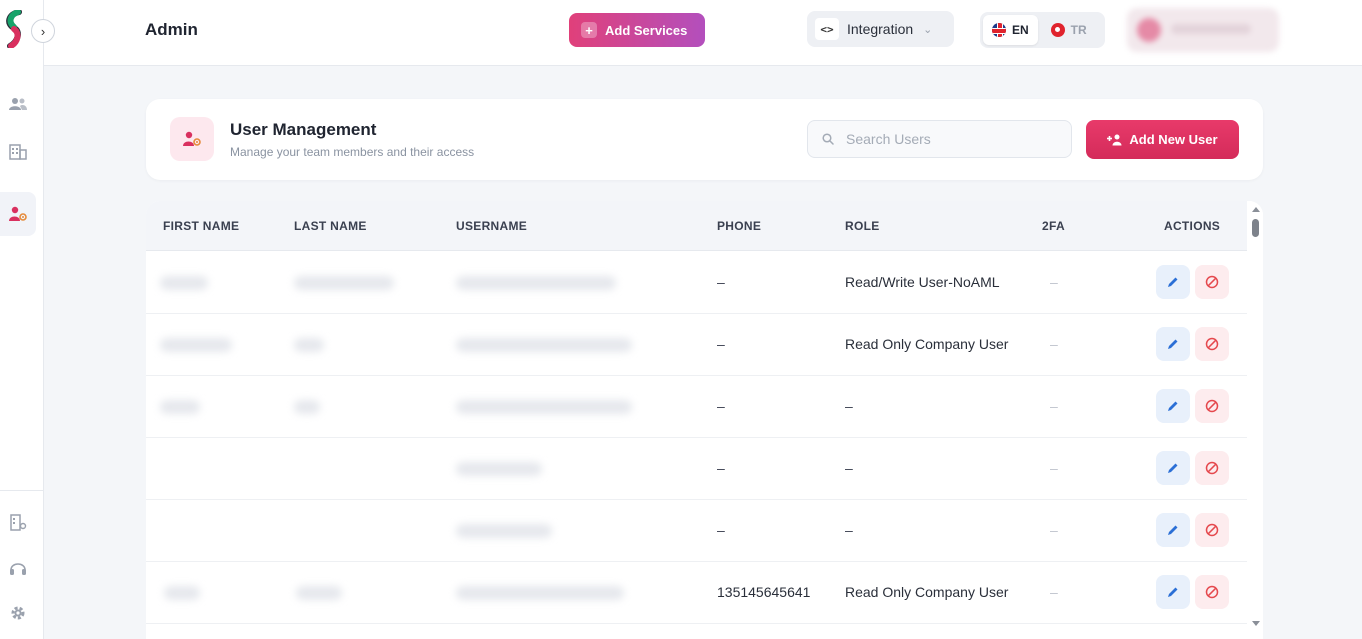  I want to click on sidebar-item-settings, so click(18, 613).